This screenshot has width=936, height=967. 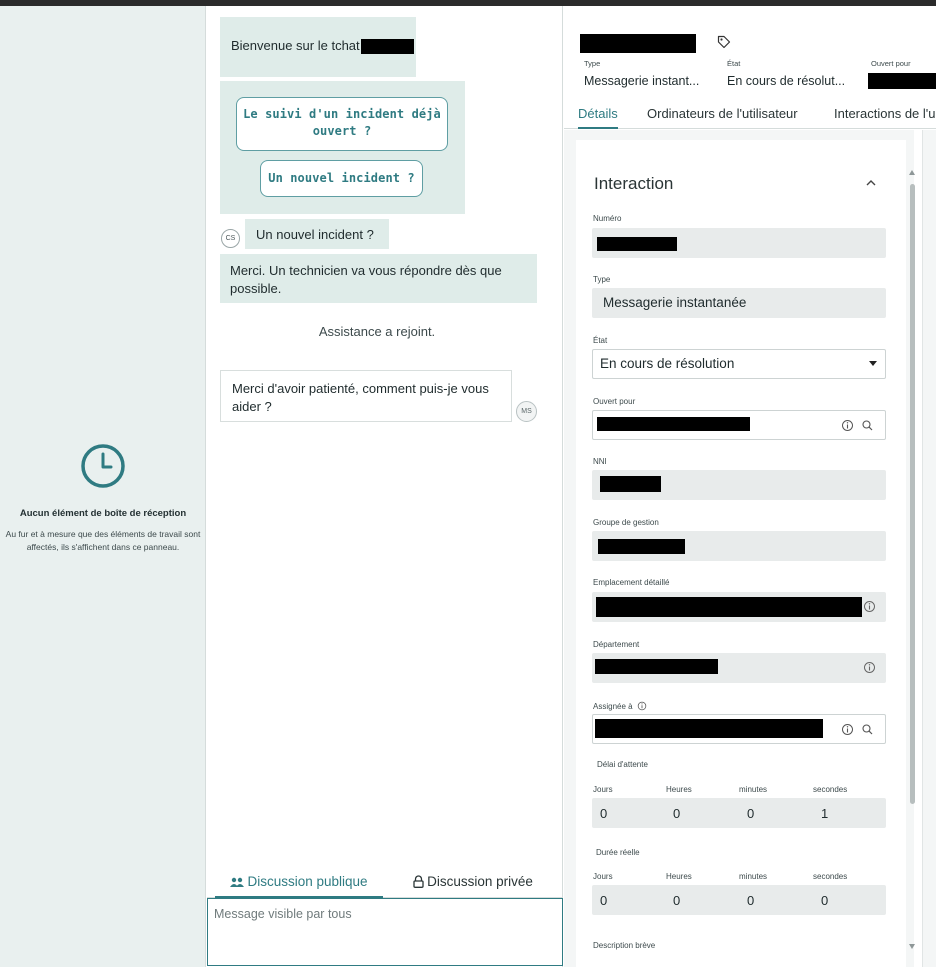 I want to click on duree-value-heures: 0, so click(x=677, y=900).